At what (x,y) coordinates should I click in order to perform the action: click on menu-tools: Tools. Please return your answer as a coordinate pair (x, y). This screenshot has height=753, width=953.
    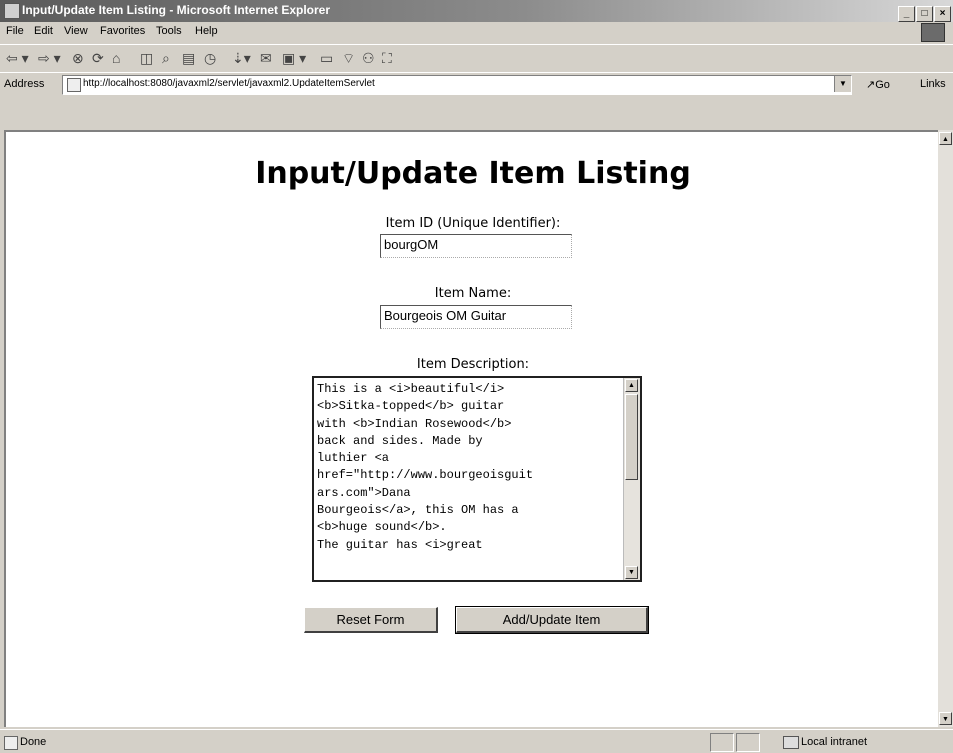
    Looking at the image, I should click on (169, 31).